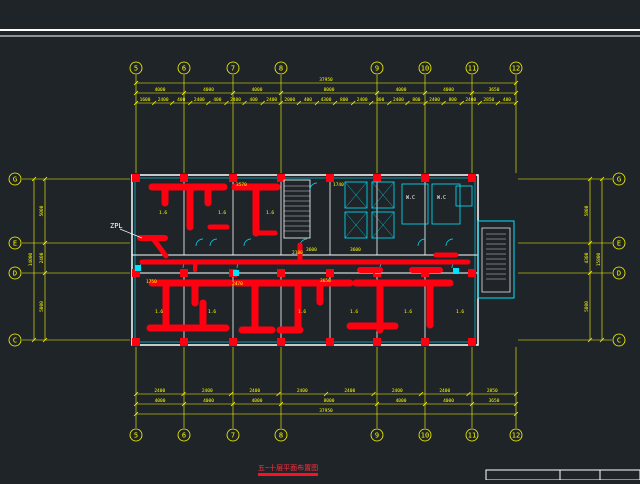 This screenshot has width=640, height=484. What do you see at coordinates (241, 185) in the screenshot?
I see `interior-dim-text: 3570` at bounding box center [241, 185].